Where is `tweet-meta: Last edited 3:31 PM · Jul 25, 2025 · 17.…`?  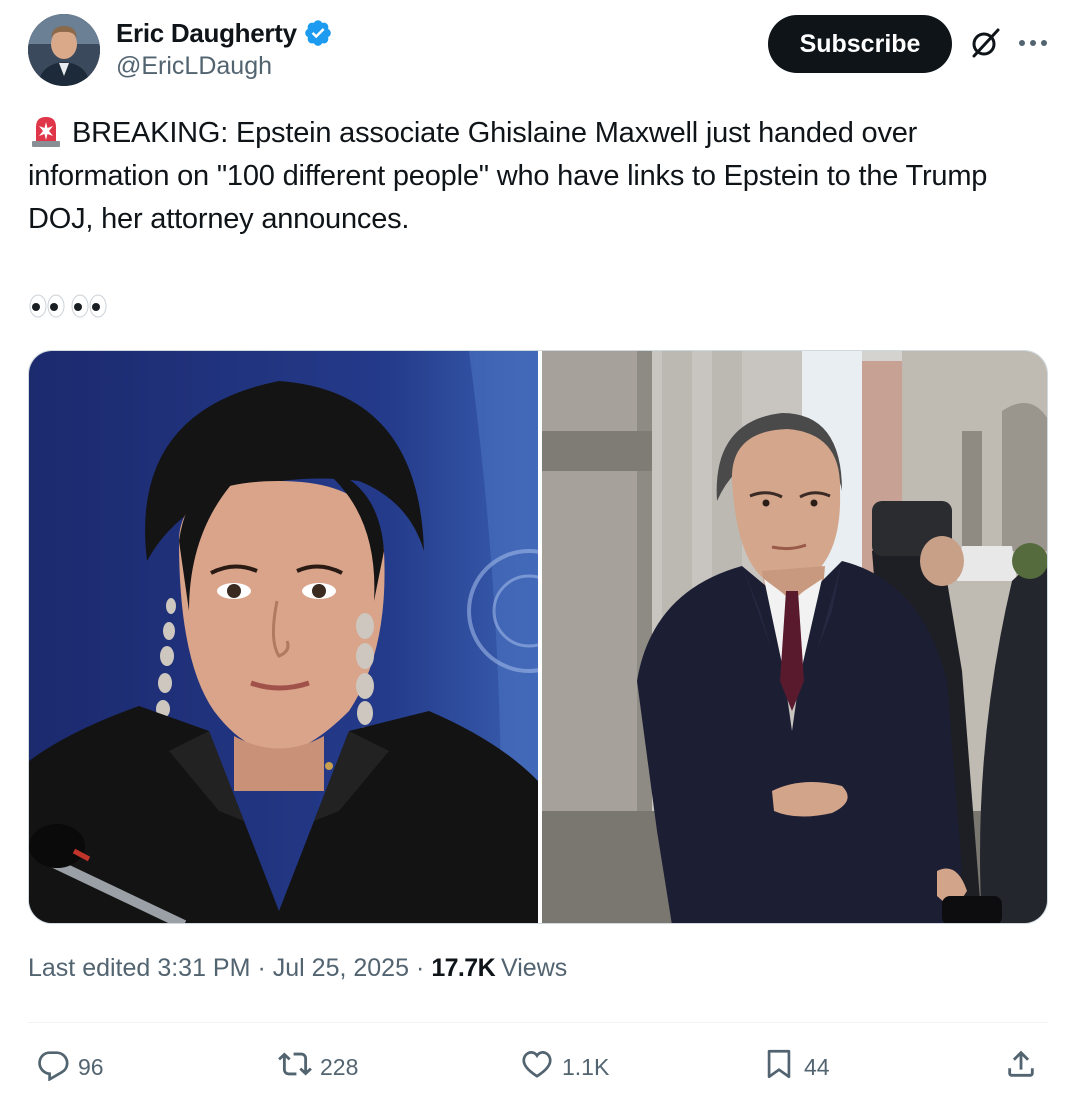 tweet-meta: Last edited 3:31 PM · Jul 25, 2025 · 17.… is located at coordinates (297, 968).